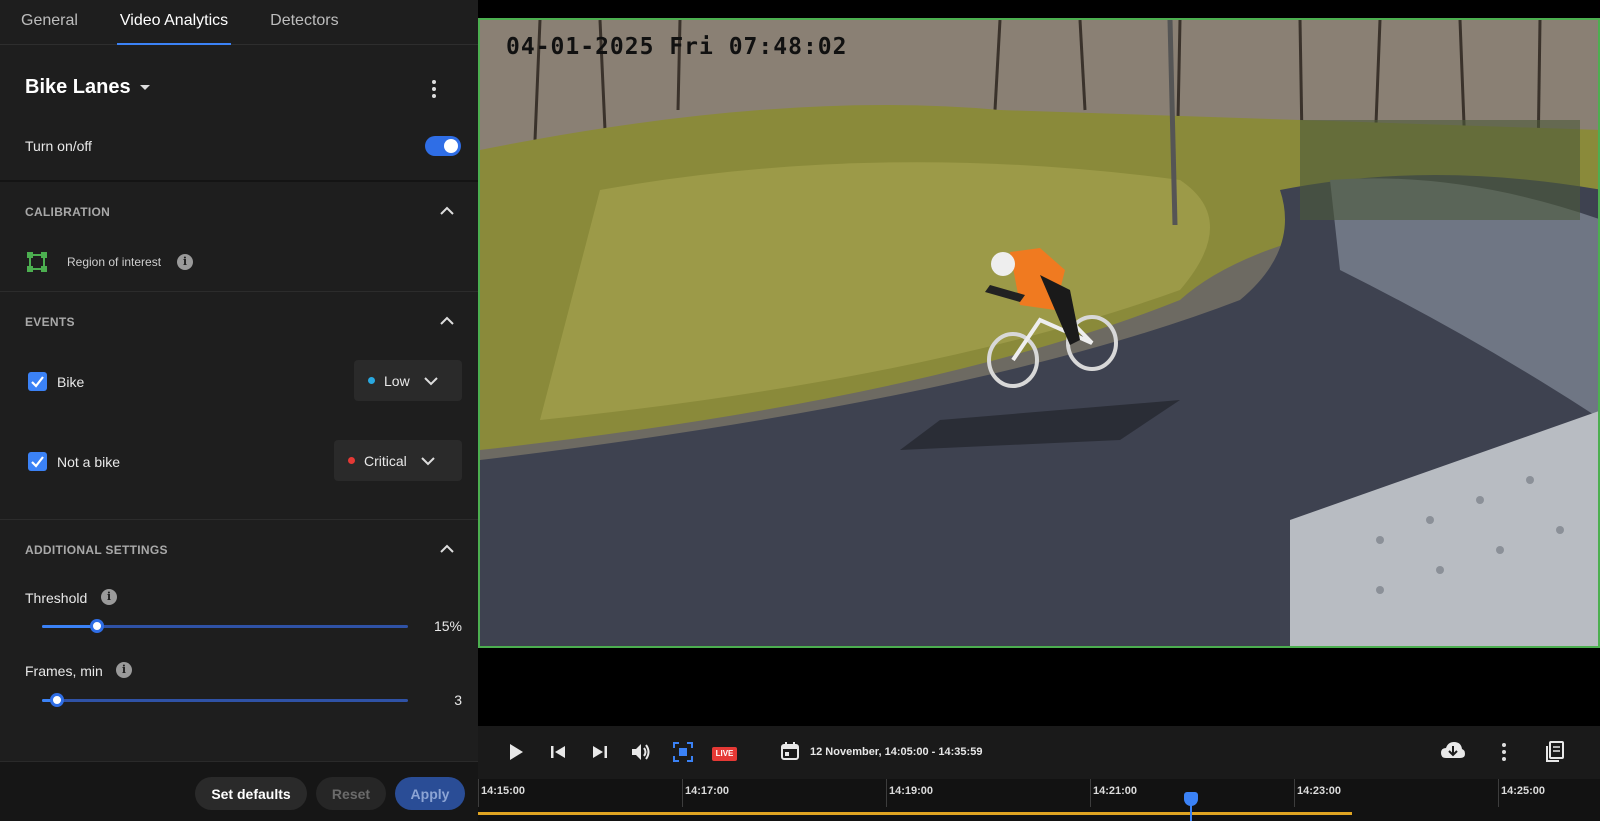 The image size is (1600, 821). I want to click on time-range: 12 November, 14:05:00 - 14:35:59, so click(896, 752).